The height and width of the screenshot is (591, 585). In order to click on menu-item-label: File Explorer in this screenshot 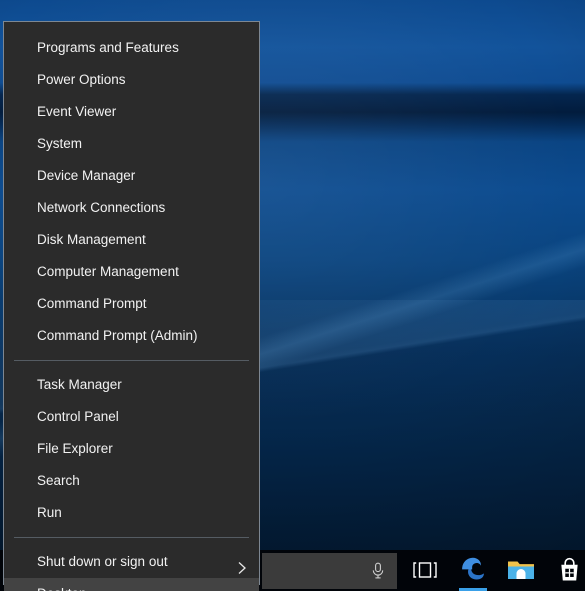, I will do `click(75, 448)`.